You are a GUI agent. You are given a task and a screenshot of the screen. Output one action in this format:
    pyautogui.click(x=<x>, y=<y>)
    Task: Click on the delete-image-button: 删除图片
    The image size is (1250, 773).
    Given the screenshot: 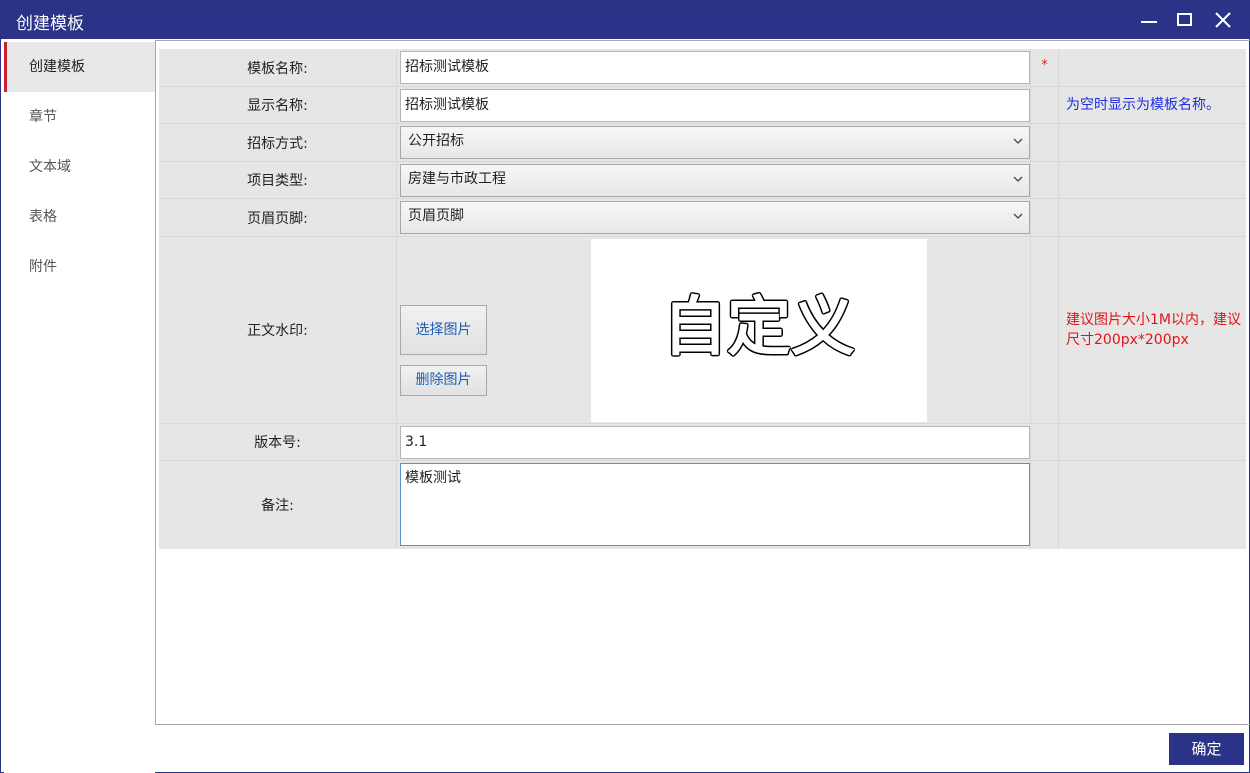 What is the action you would take?
    pyautogui.click(x=443, y=380)
    